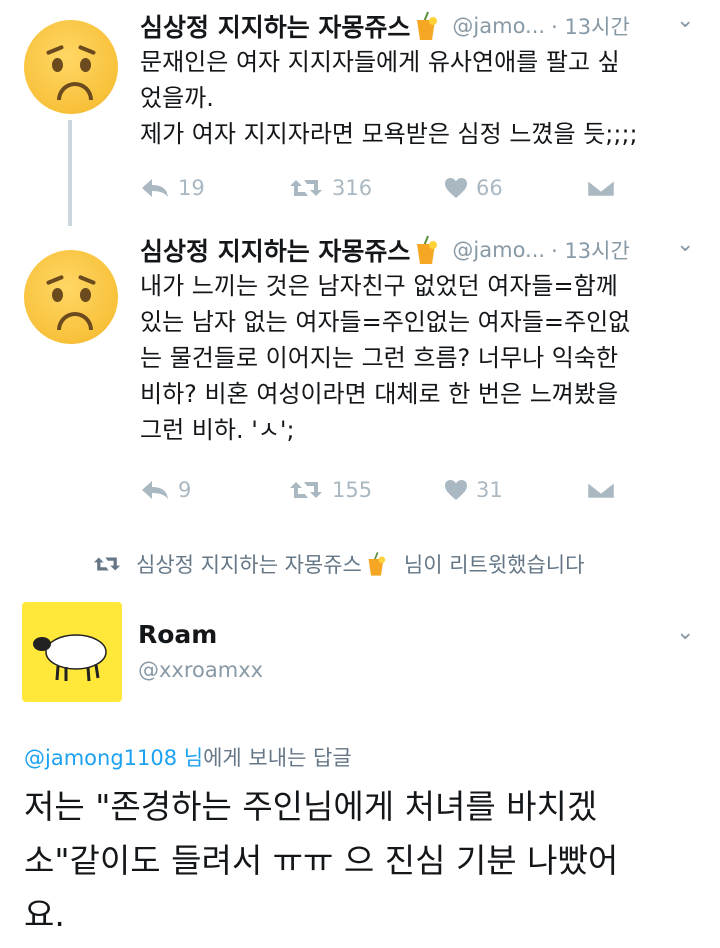  I want to click on reply-to-suffix: 에게 보내는 답글, so click(277, 758).